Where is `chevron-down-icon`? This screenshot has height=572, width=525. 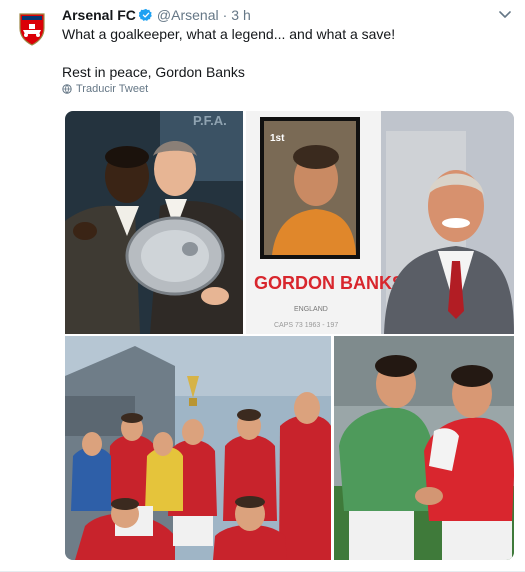 chevron-down-icon is located at coordinates (505, 14).